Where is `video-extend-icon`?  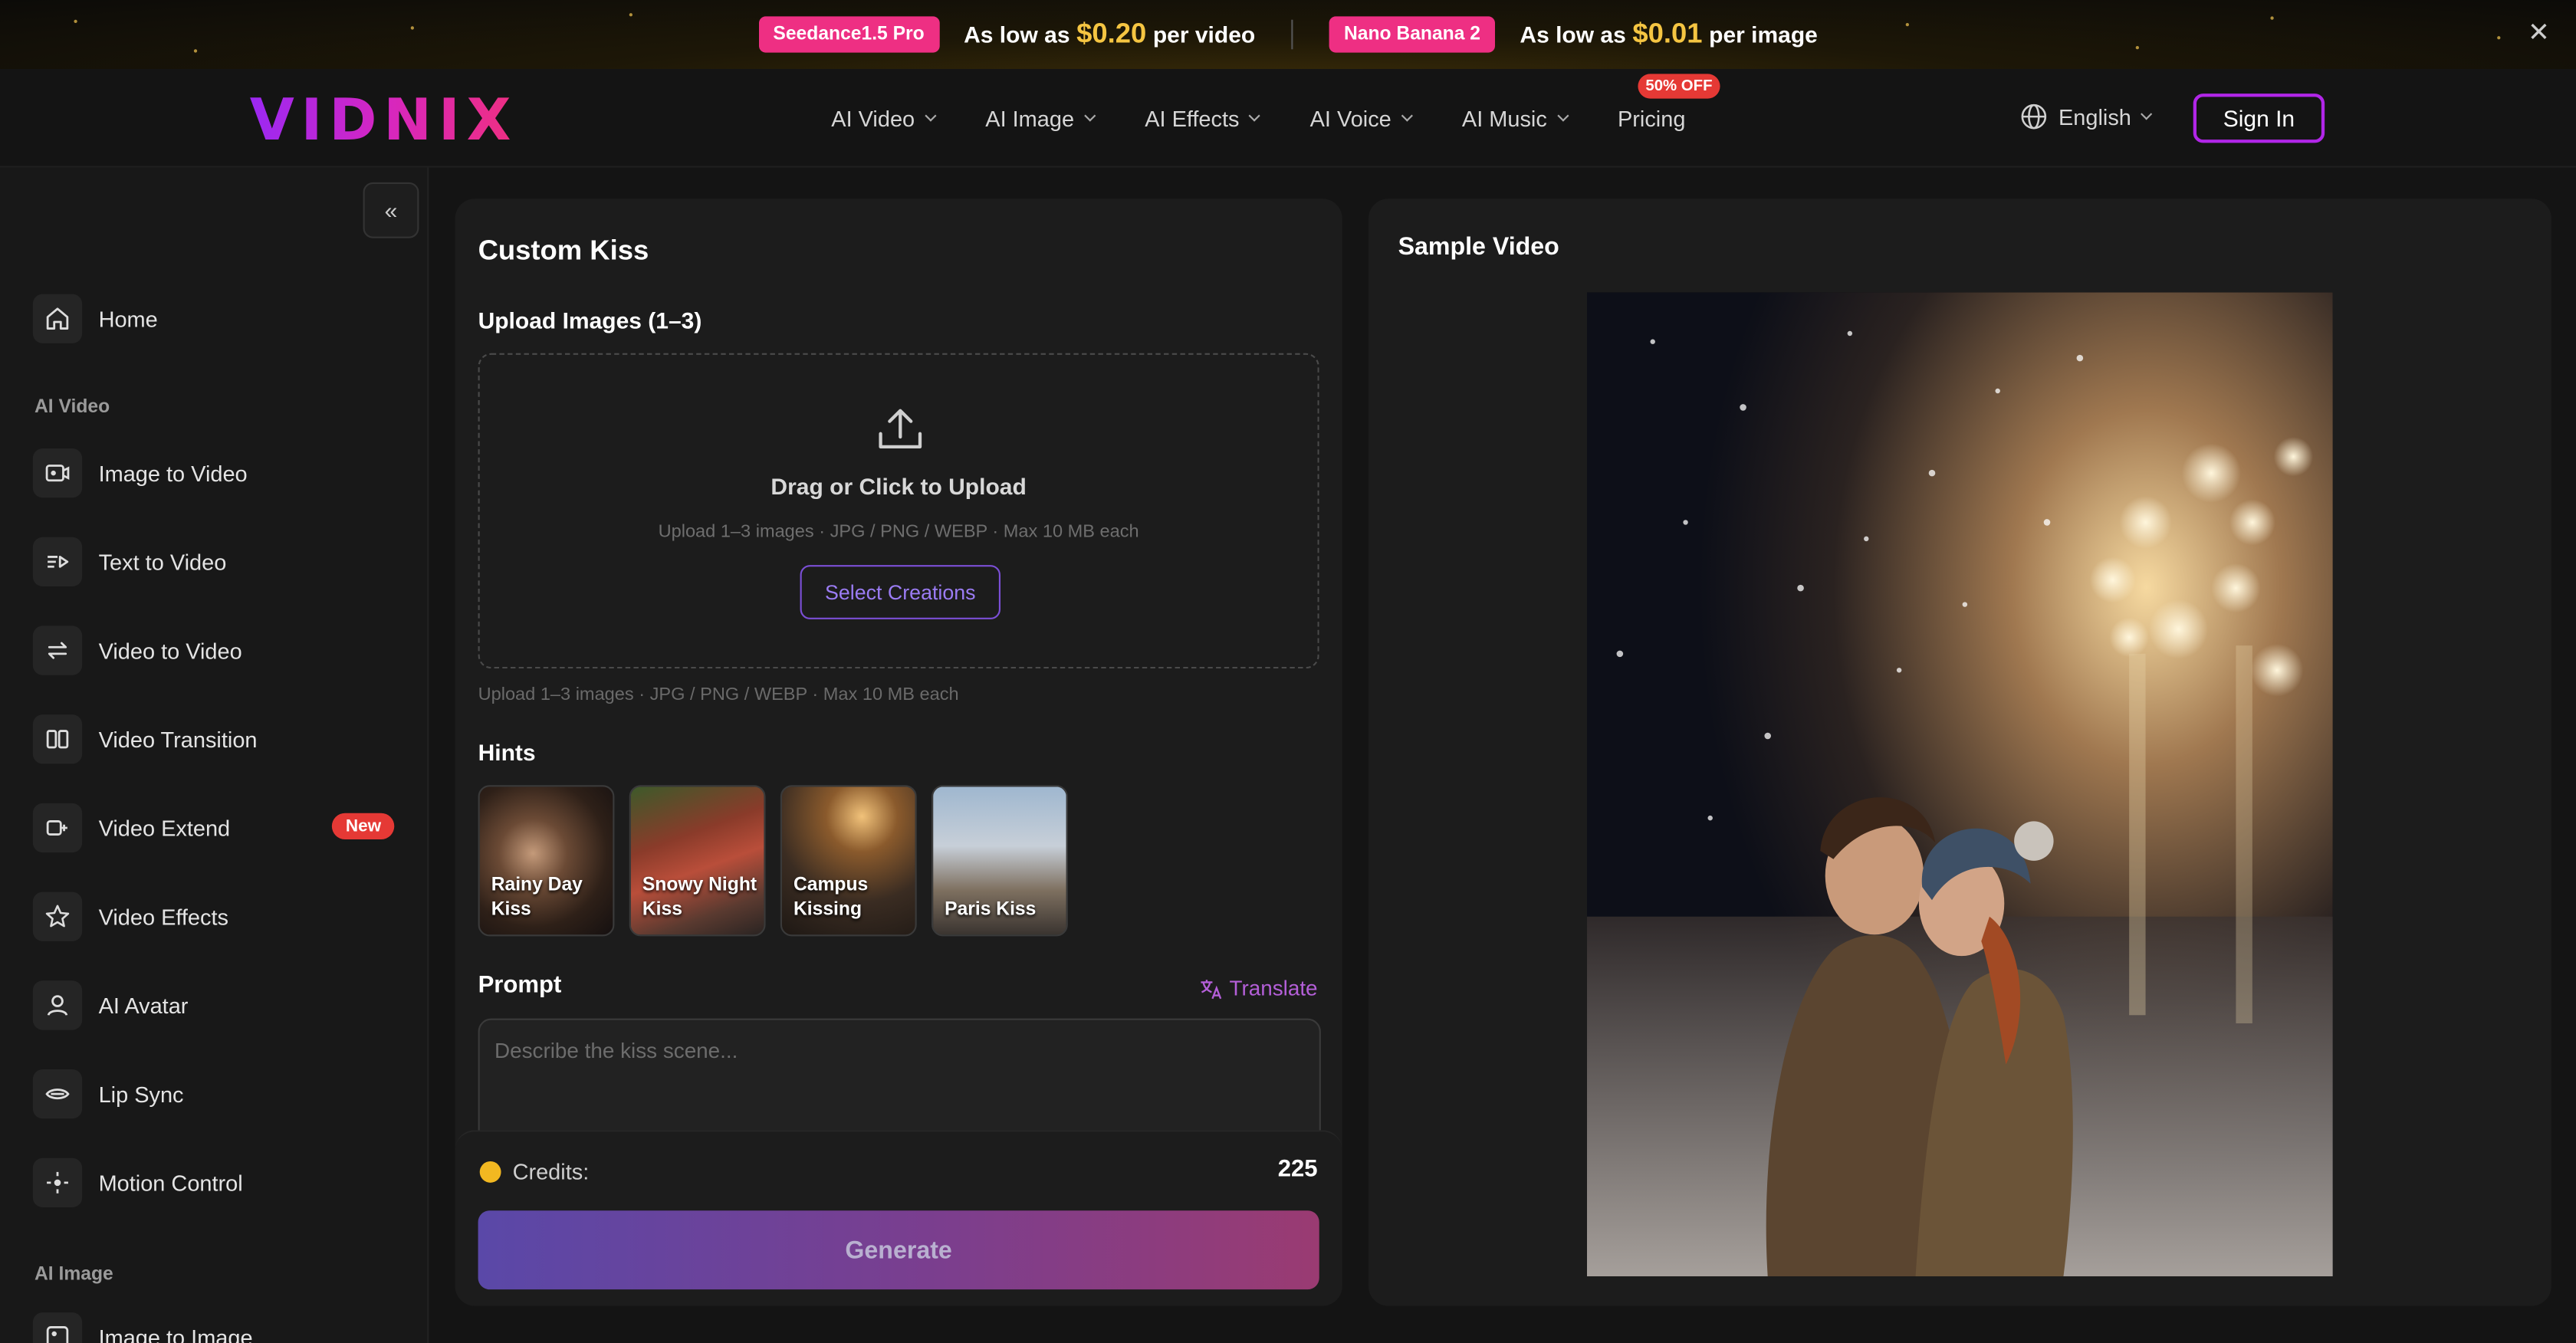 video-extend-icon is located at coordinates (58, 828).